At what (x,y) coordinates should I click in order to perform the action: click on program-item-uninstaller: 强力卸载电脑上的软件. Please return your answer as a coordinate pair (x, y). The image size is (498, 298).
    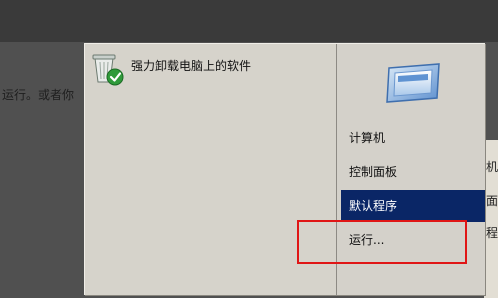
    Looking at the image, I should click on (210, 70).